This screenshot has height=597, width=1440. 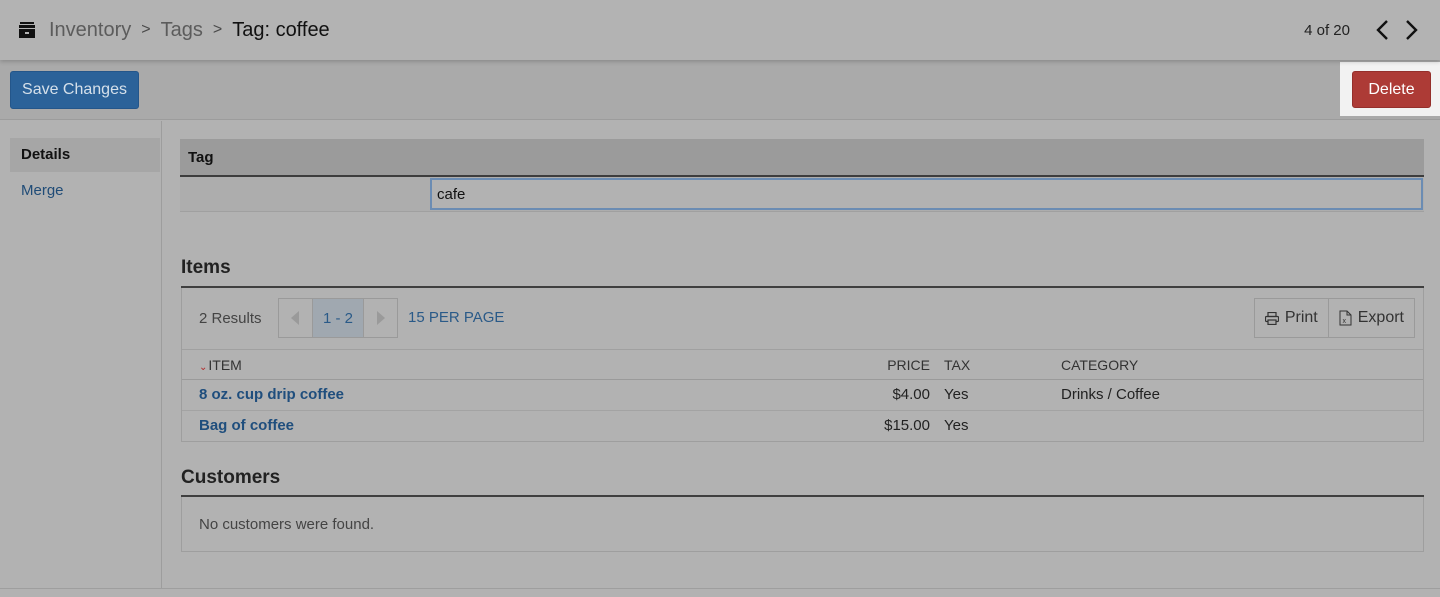 I want to click on next-record-button, so click(x=1412, y=30).